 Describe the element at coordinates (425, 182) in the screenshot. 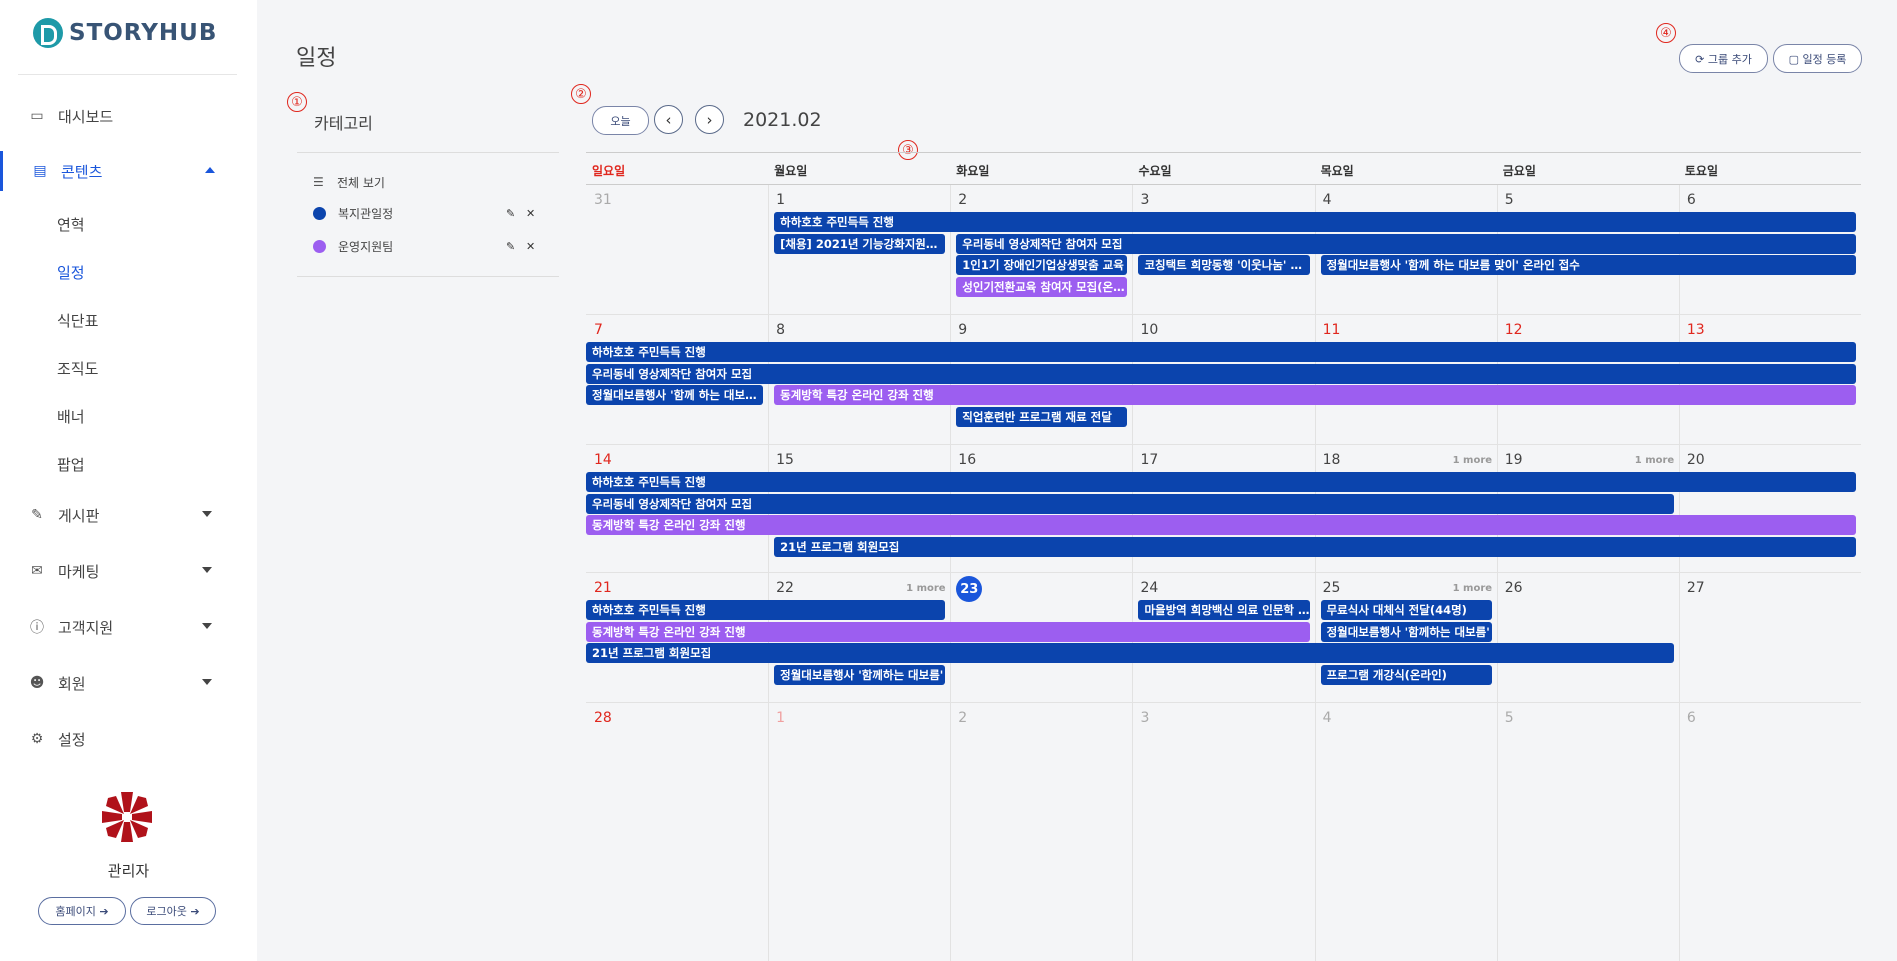

I see `category-view-all: ☰ 전체 보기` at that location.